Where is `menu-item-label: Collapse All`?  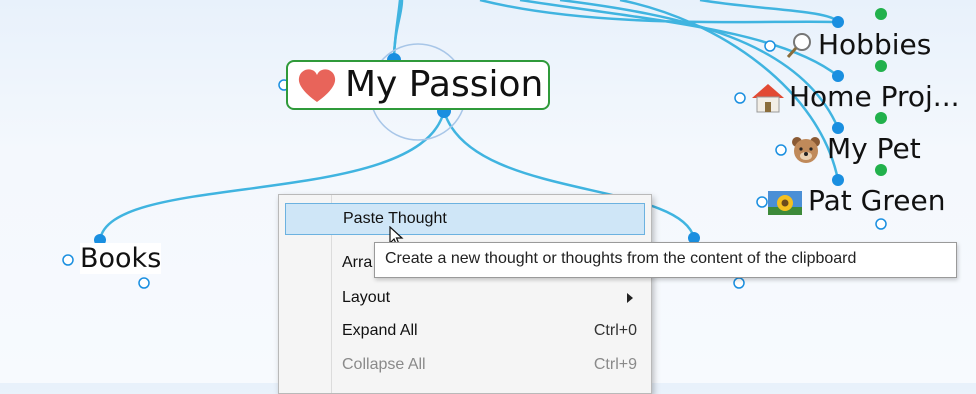 menu-item-label: Collapse All is located at coordinates (384, 364).